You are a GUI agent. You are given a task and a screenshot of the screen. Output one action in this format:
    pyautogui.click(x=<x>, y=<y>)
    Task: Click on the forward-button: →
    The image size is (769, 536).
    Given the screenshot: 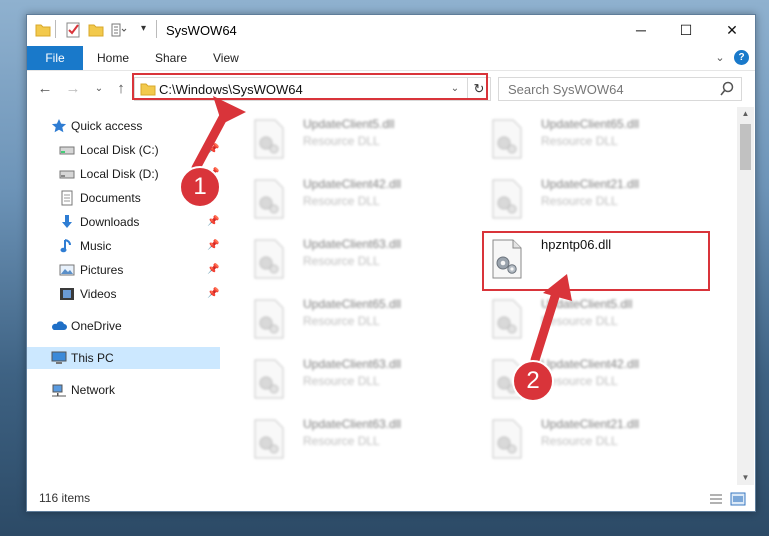 What is the action you would take?
    pyautogui.click(x=73, y=89)
    